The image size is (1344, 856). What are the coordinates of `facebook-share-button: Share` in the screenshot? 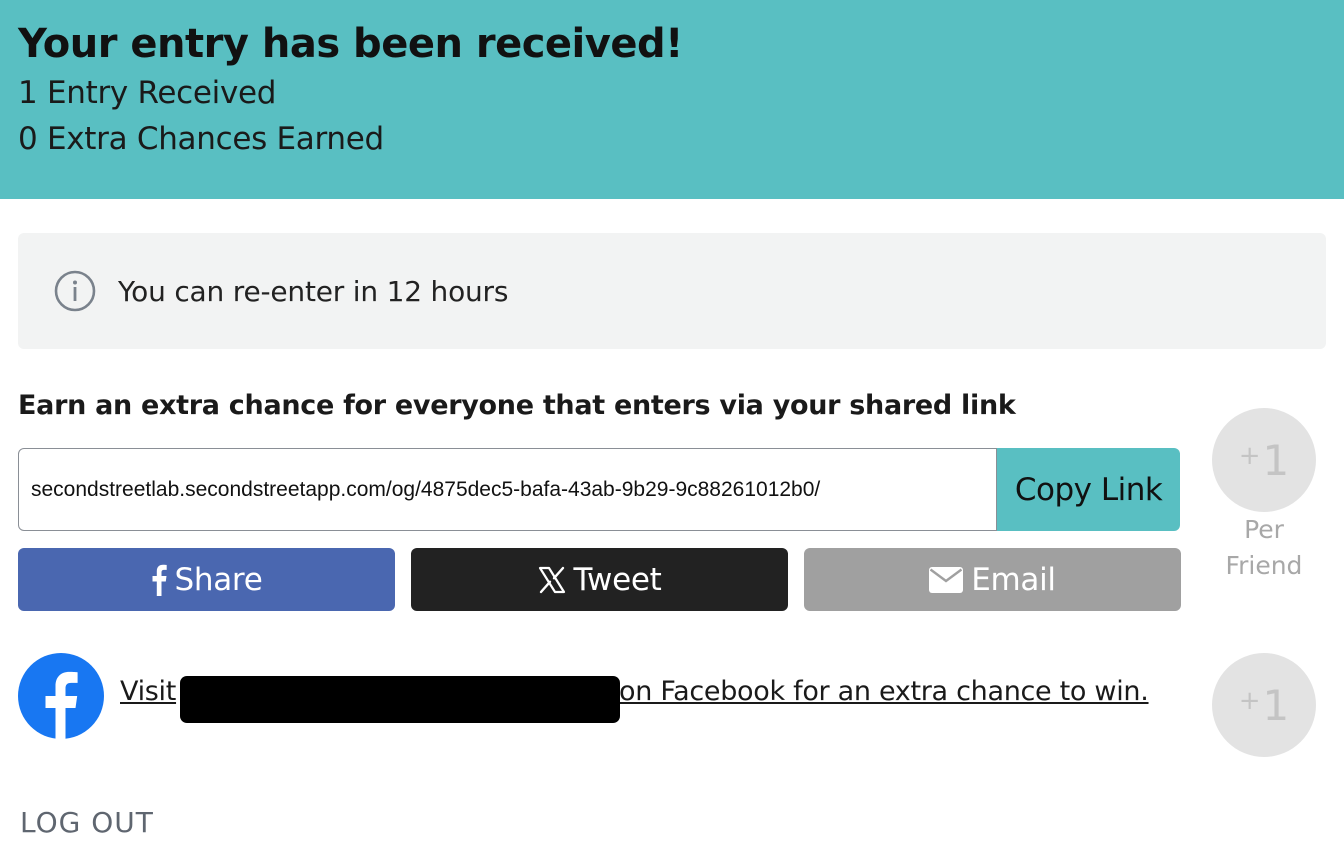 It's located at (206, 579).